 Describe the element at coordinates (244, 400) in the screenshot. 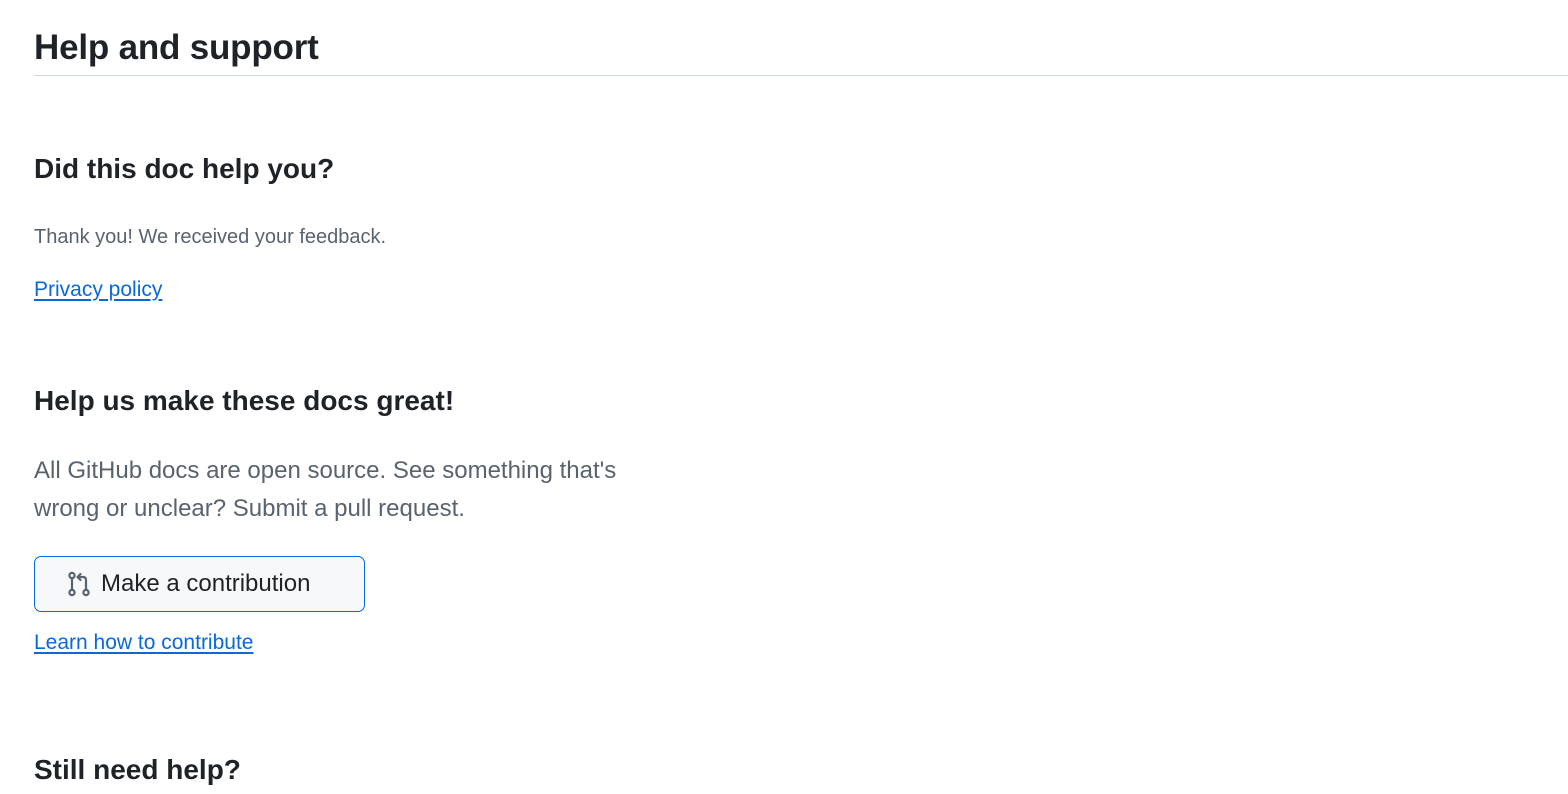

I see `contribute-heading: Help us make these docs great!` at that location.